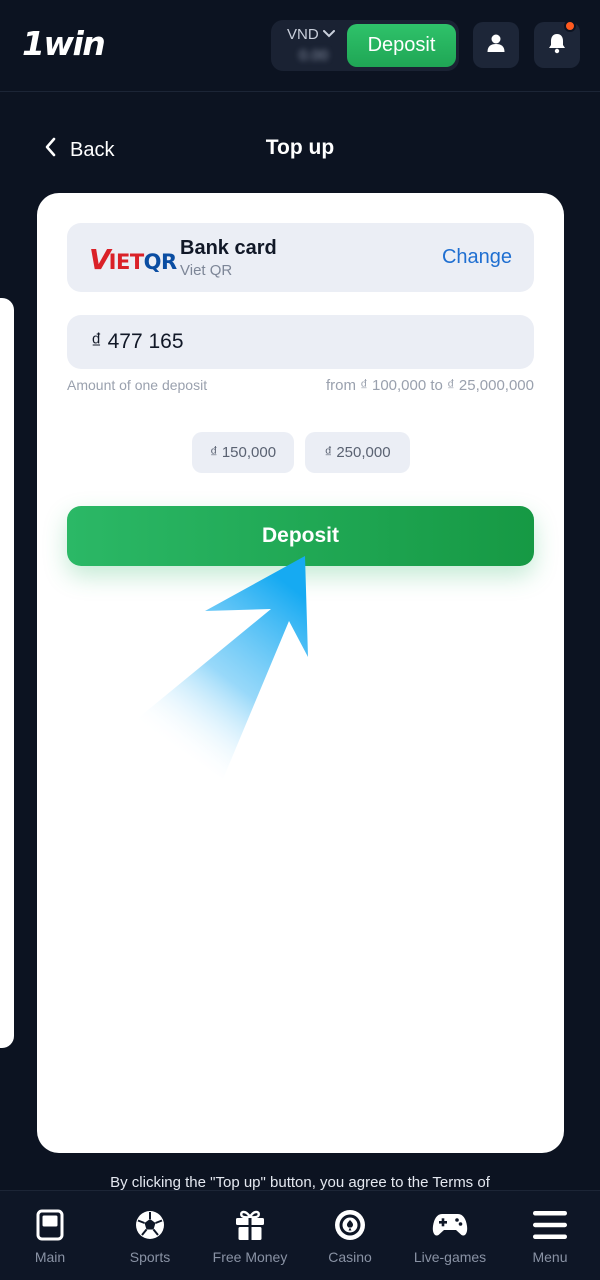 This screenshot has width=600, height=1280. Describe the element at coordinates (450, 1225) in the screenshot. I see `gamepad-icon` at that location.